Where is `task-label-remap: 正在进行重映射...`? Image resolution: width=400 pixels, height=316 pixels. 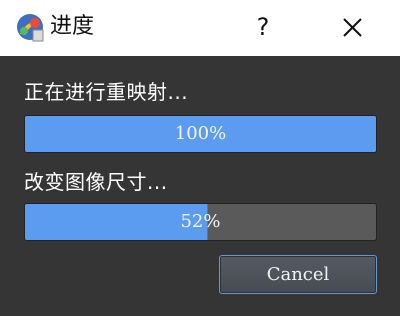 task-label-remap: 正在进行重映射... is located at coordinates (106, 92).